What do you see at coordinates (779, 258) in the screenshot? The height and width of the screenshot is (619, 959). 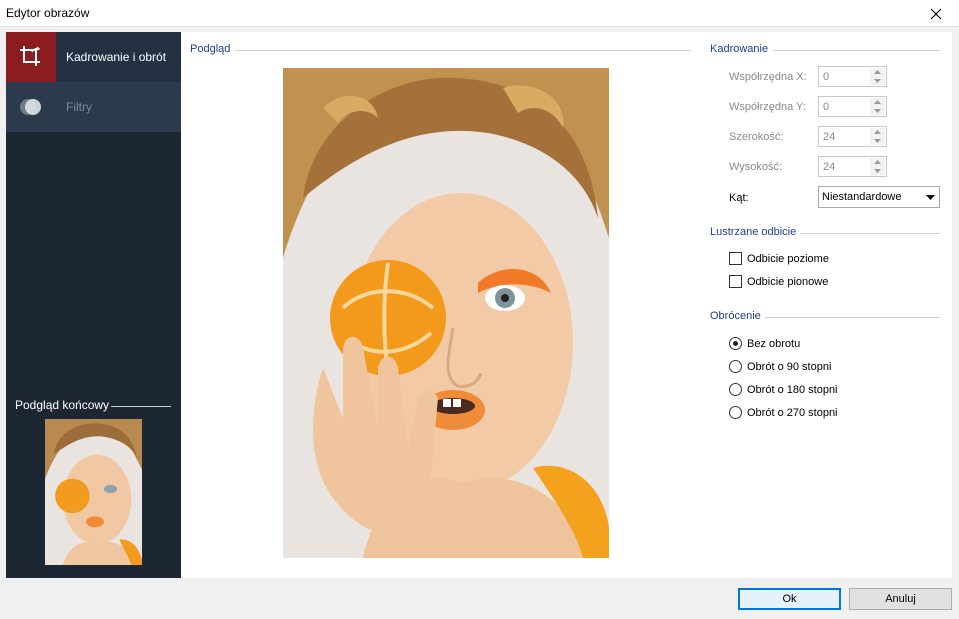 I see `flip-horizontal-checkbox: Odbicie poziome` at bounding box center [779, 258].